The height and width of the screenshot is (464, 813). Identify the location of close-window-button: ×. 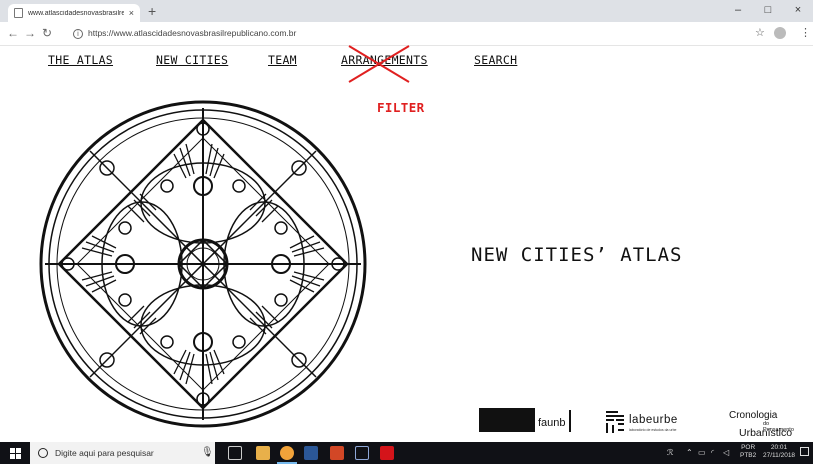
(798, 10).